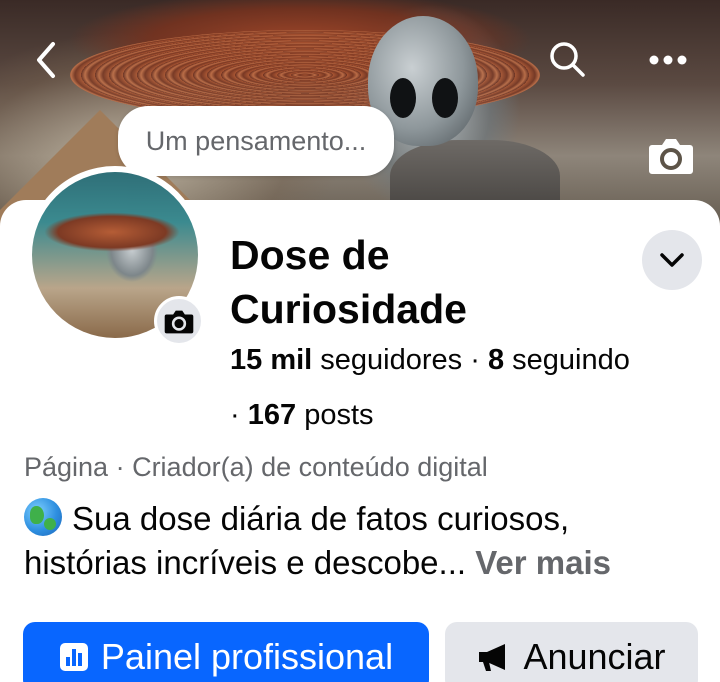 The height and width of the screenshot is (682, 720). Describe the element at coordinates (571, 360) in the screenshot. I see `following-label: seguindo` at that location.